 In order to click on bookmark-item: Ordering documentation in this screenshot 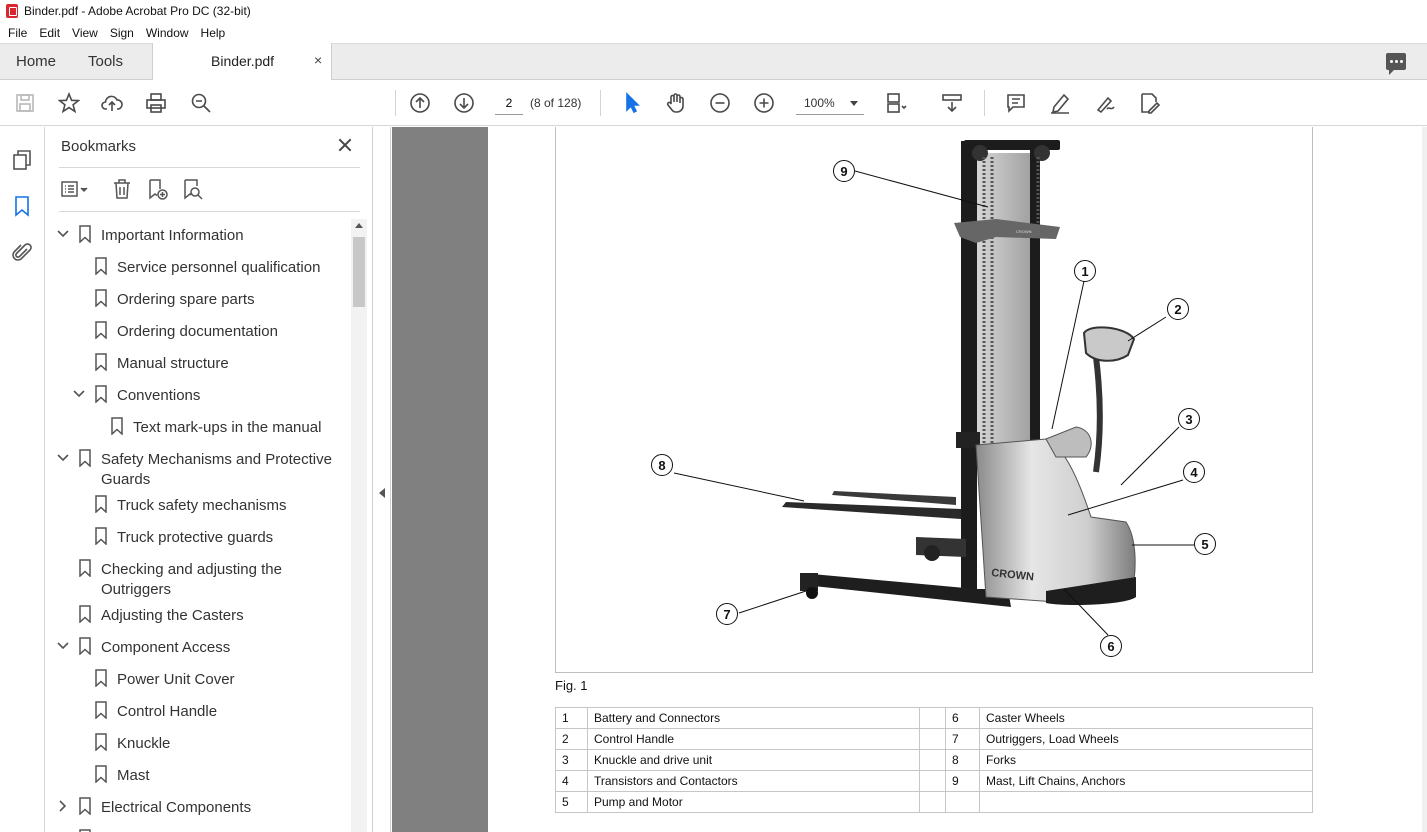, I will do `click(195, 330)`.